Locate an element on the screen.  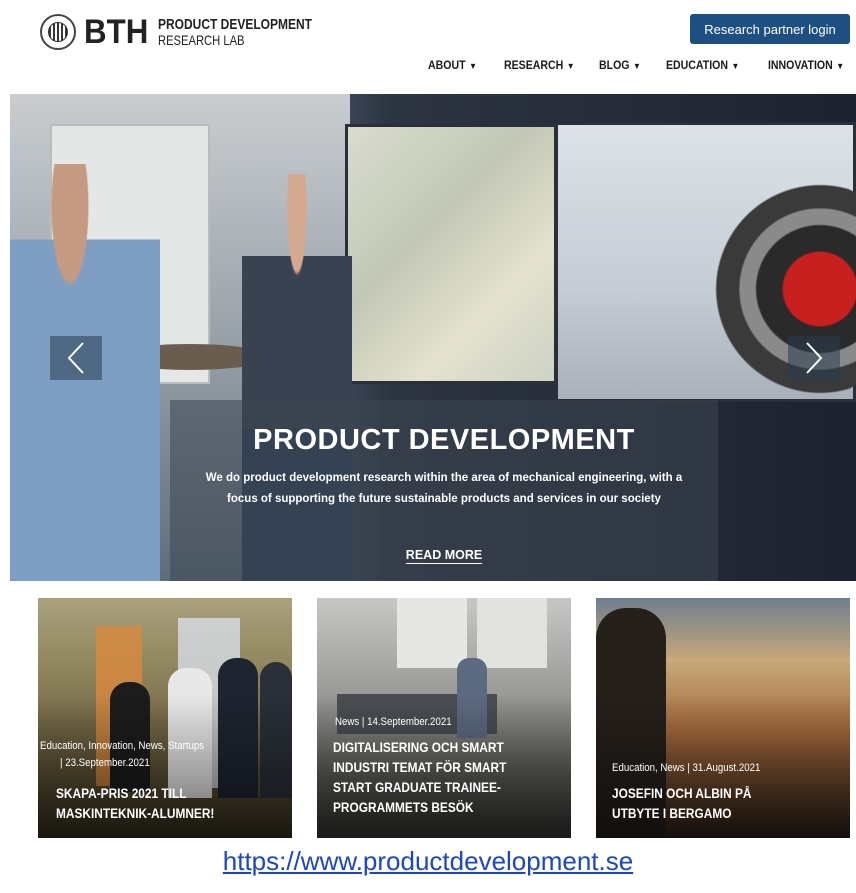
nav-item-about: ABOUT ▼ is located at coordinates (452, 65).